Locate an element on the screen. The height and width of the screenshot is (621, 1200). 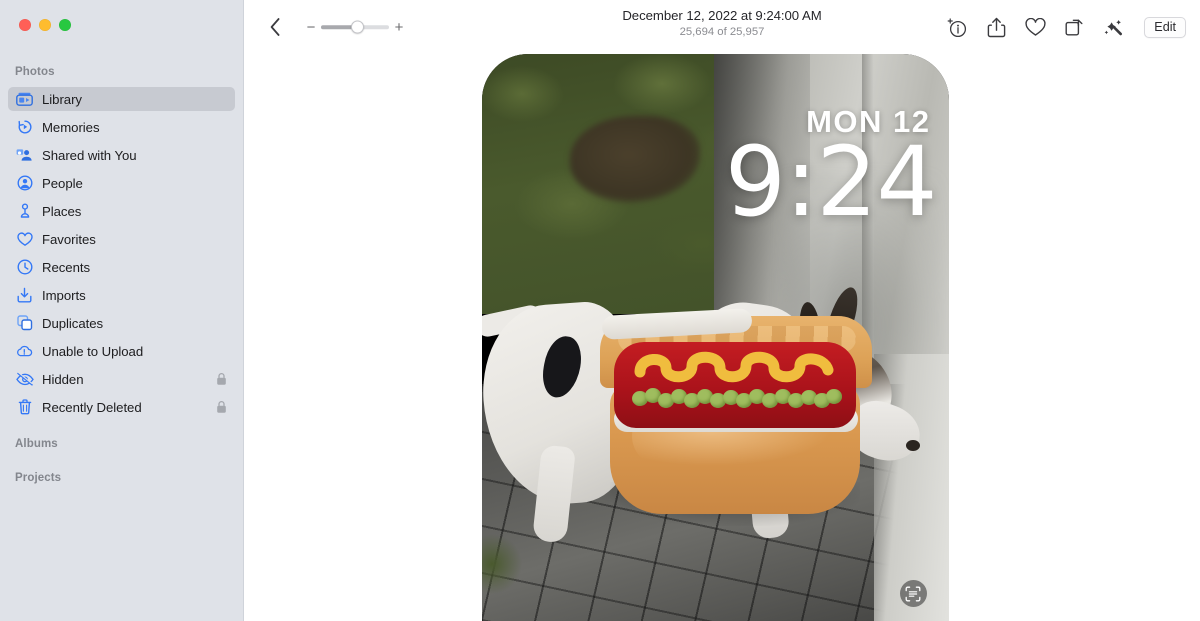
lock-screen-time: 9:24 is located at coordinates (831, 182).